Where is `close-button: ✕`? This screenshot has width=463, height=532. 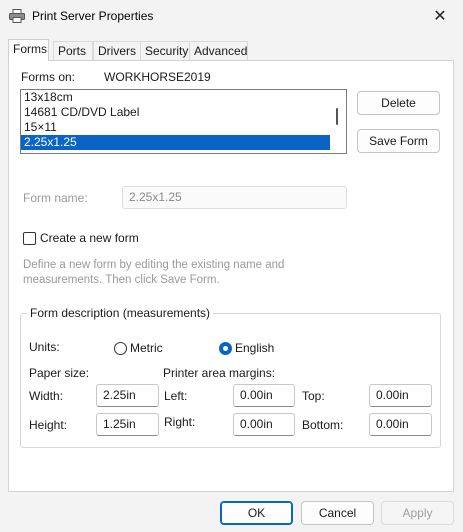
close-button: ✕ is located at coordinates (440, 16).